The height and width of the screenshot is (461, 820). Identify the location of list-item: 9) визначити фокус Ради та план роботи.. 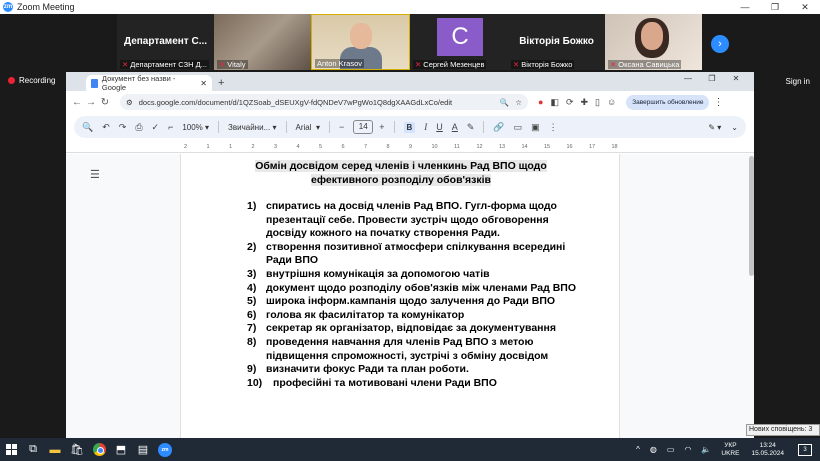
(417, 370).